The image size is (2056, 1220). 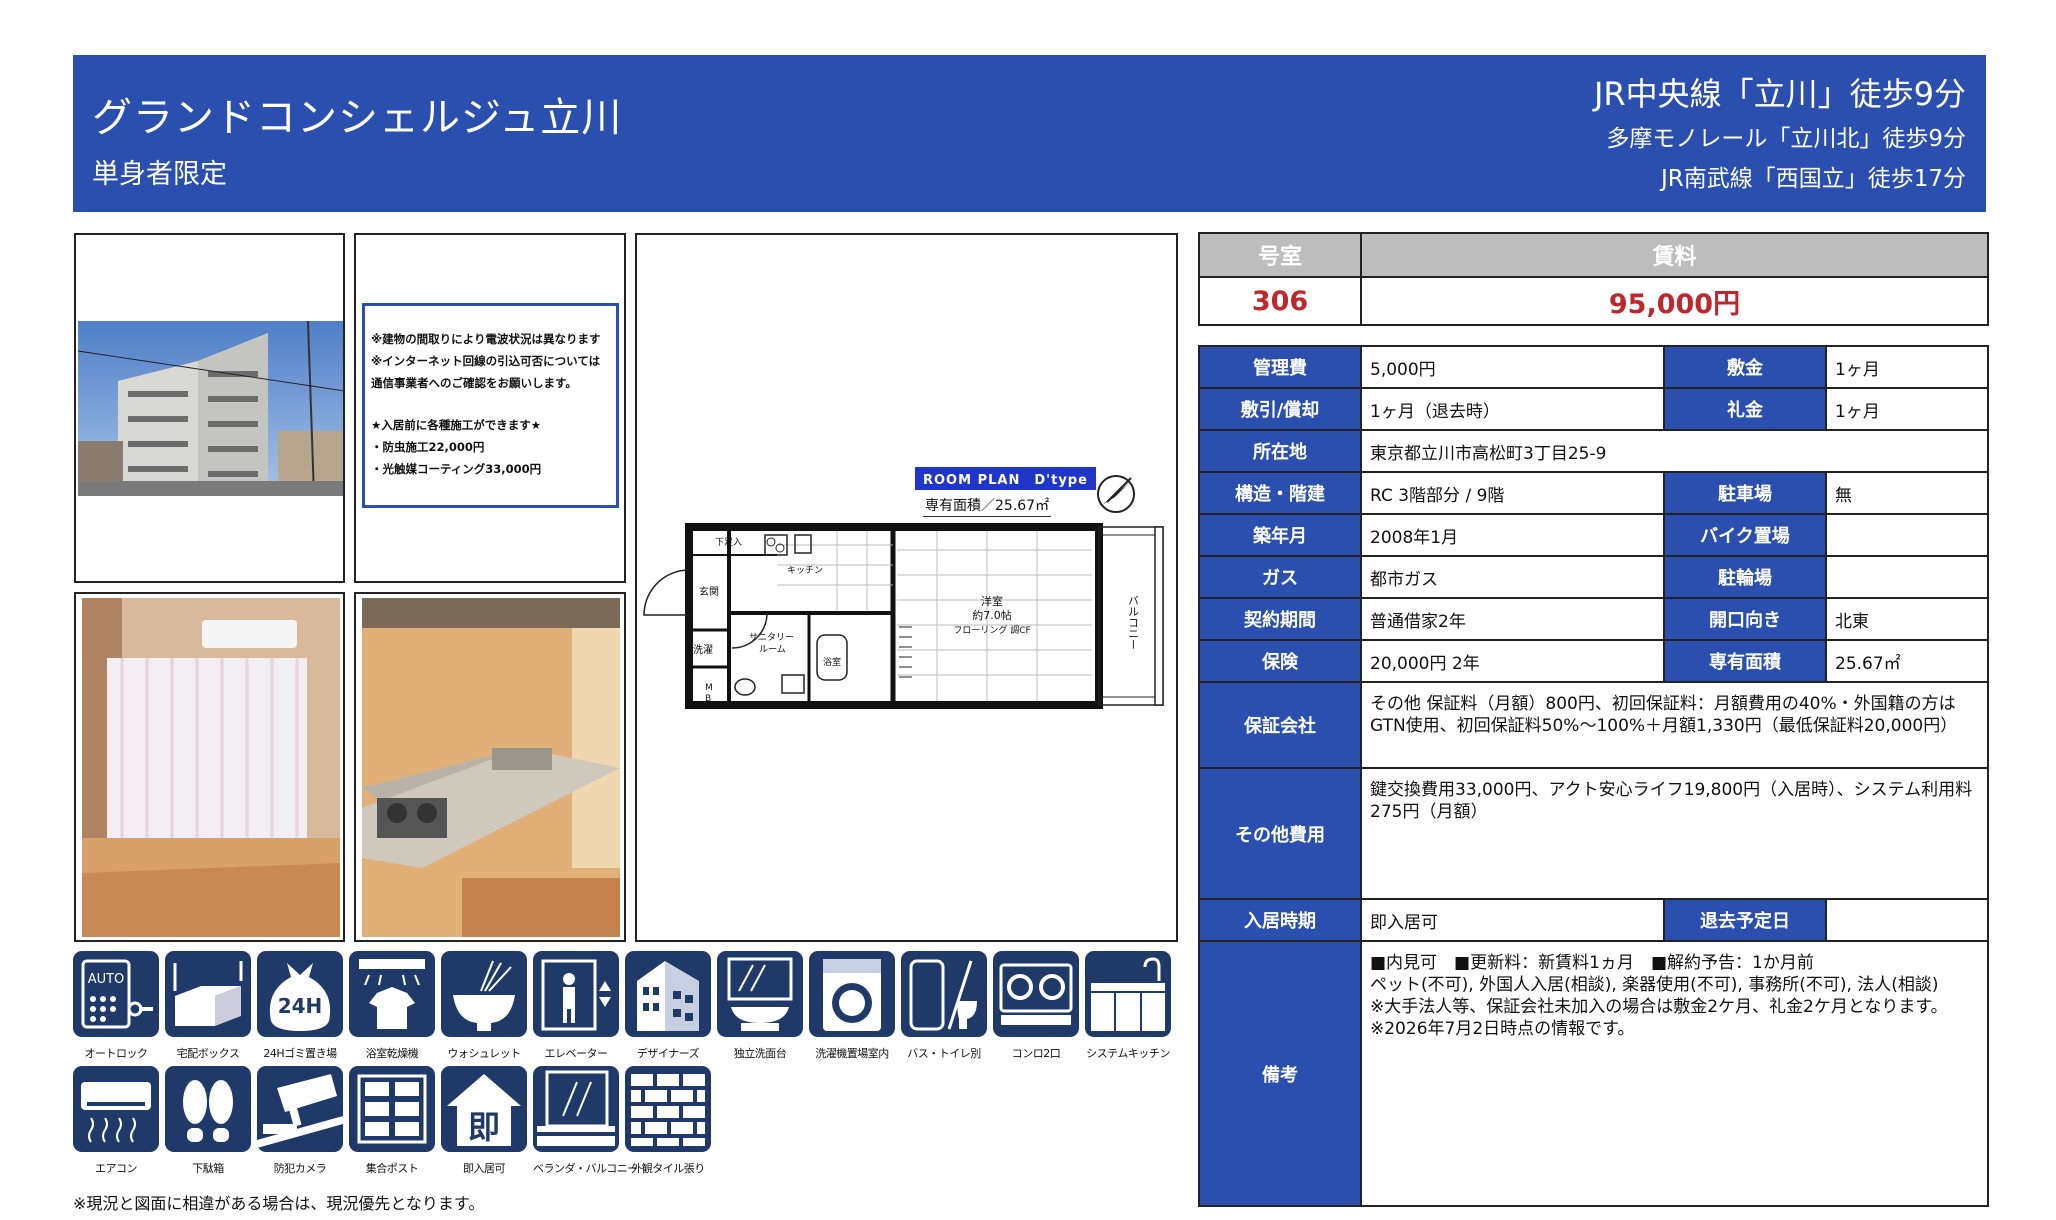 What do you see at coordinates (1280, 367) in the screenshot?
I see `mgmt-fee-label: 管理費` at bounding box center [1280, 367].